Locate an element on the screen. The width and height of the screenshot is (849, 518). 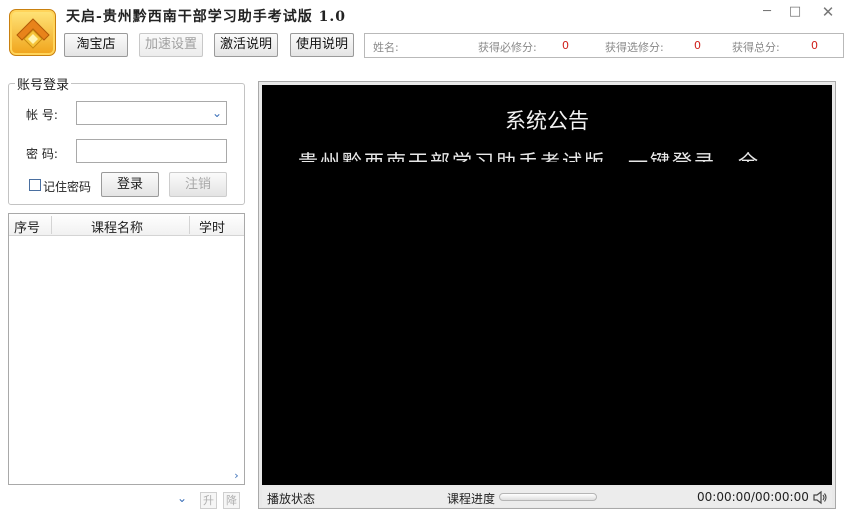
column-header-index: 序号 is located at coordinates (27, 226).